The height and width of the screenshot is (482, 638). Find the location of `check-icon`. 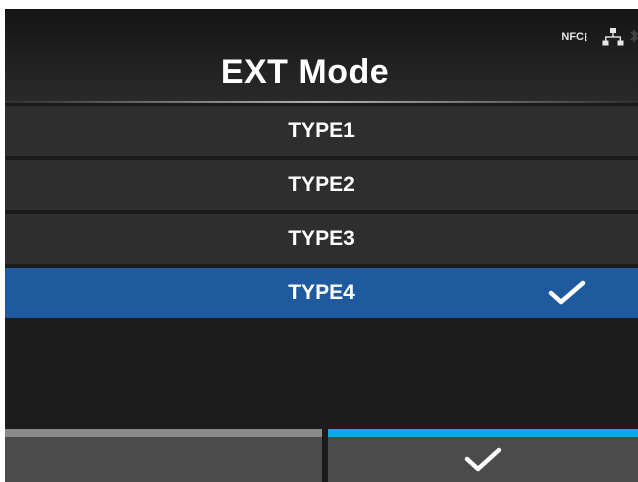

check-icon is located at coordinates (483, 459).